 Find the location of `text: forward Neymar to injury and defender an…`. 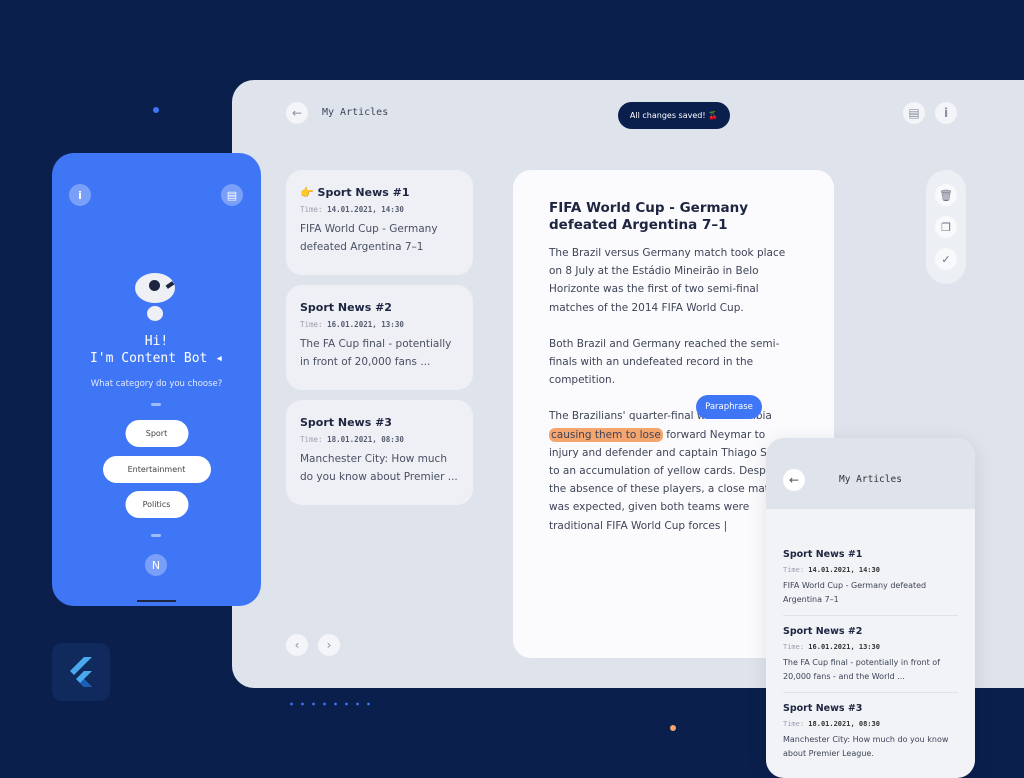

text: forward Neymar to injury and defender an… is located at coordinates (667, 480).